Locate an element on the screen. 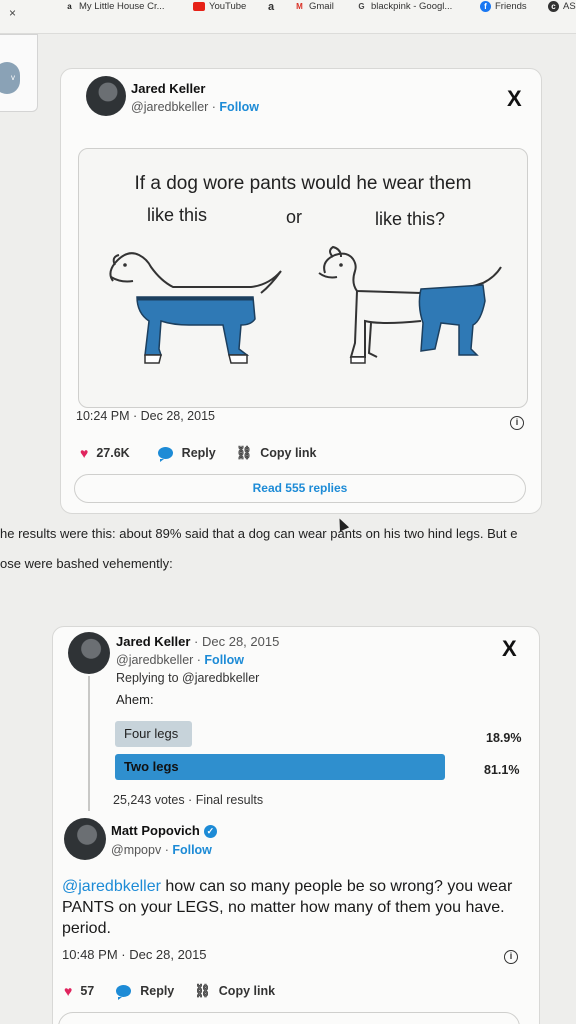  author-name-line: Jared Keller · Dec 28, 2015 is located at coordinates (197, 641).